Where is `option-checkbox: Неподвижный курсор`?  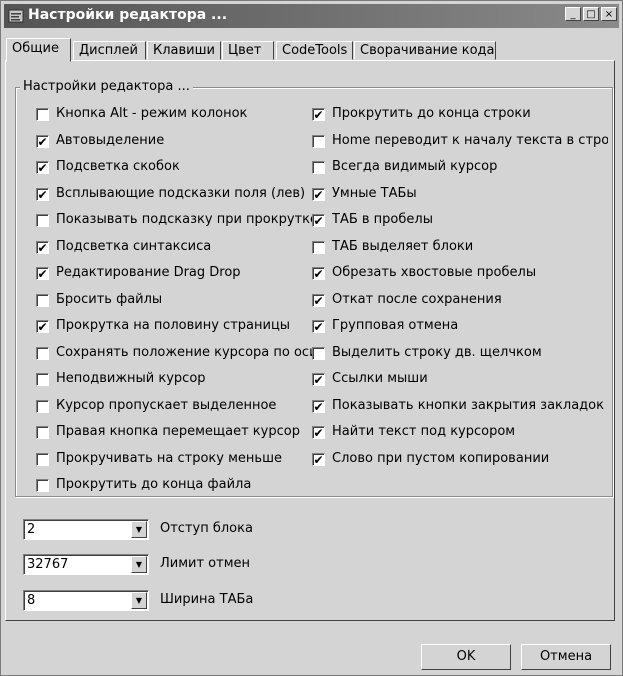
option-checkbox: Неподвижный курсор is located at coordinates (177, 380).